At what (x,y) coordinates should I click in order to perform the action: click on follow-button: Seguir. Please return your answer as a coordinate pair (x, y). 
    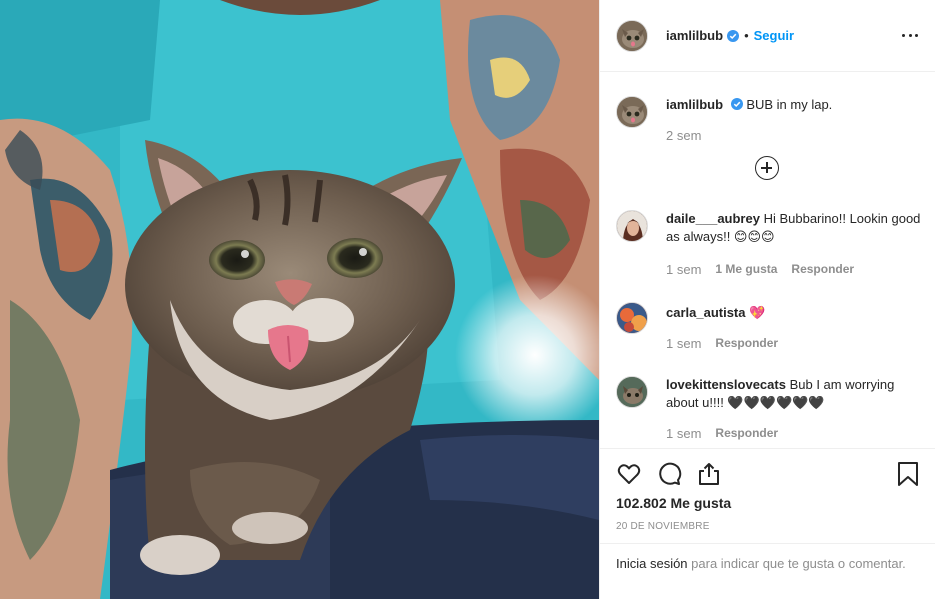
    Looking at the image, I should click on (774, 35).